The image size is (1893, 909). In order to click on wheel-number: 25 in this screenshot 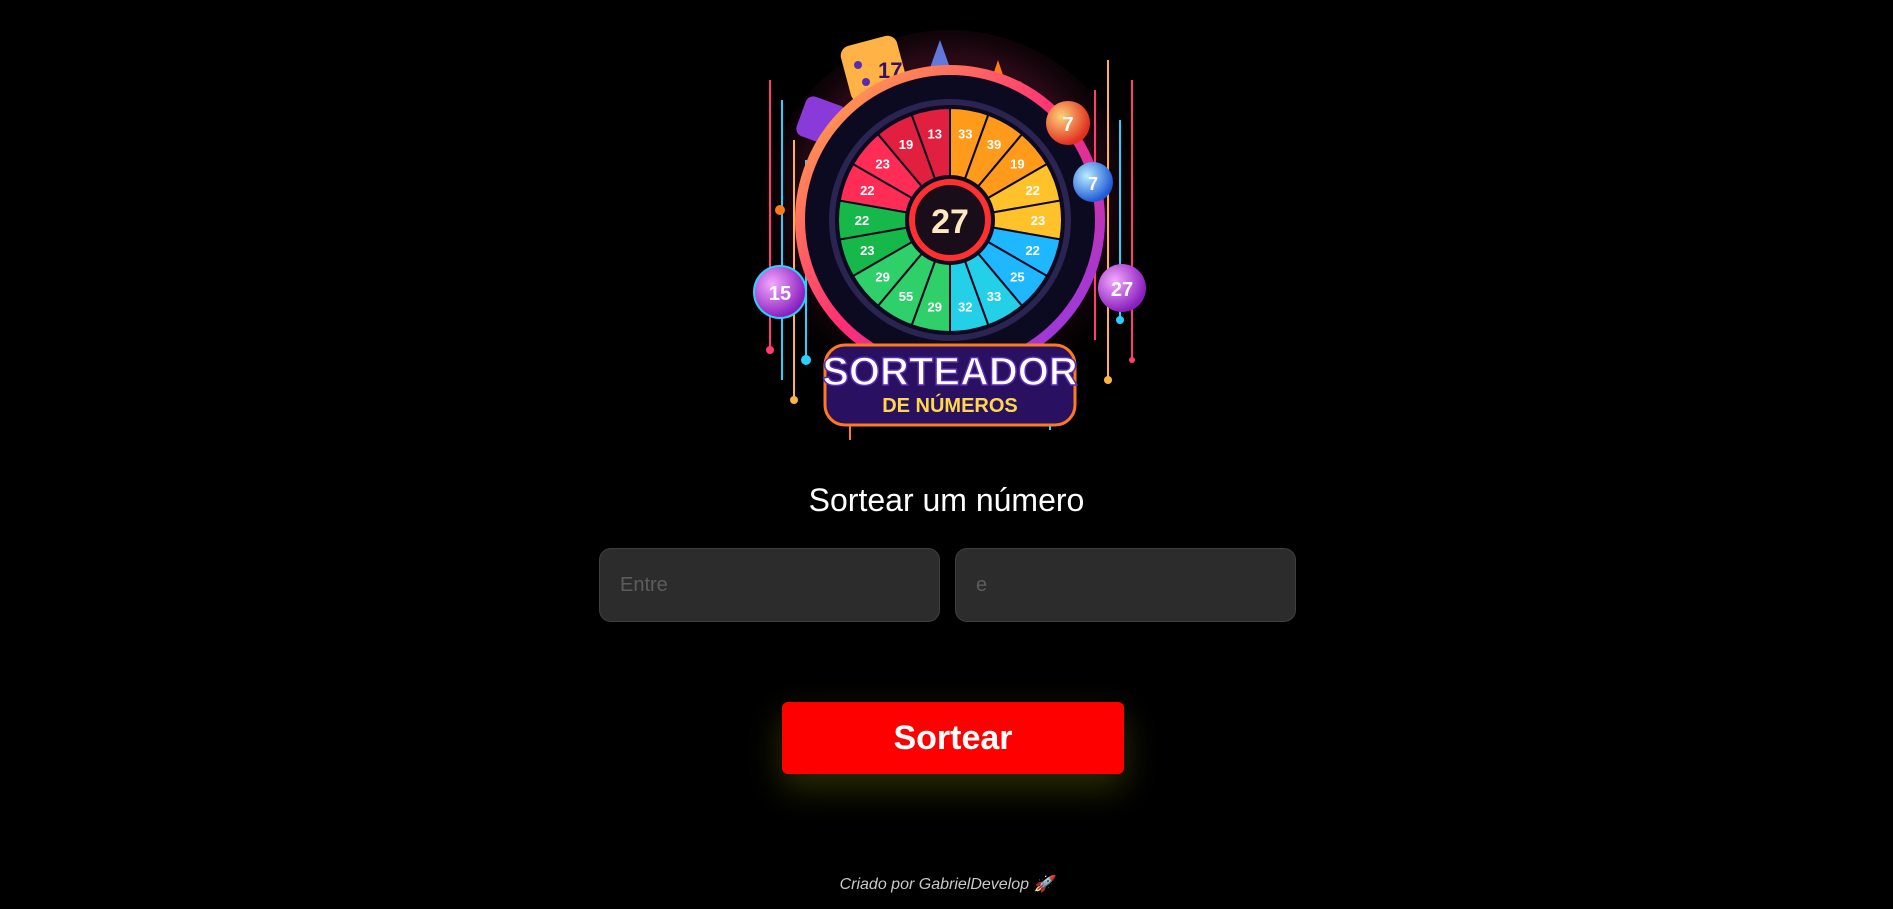, I will do `click(1017, 277)`.